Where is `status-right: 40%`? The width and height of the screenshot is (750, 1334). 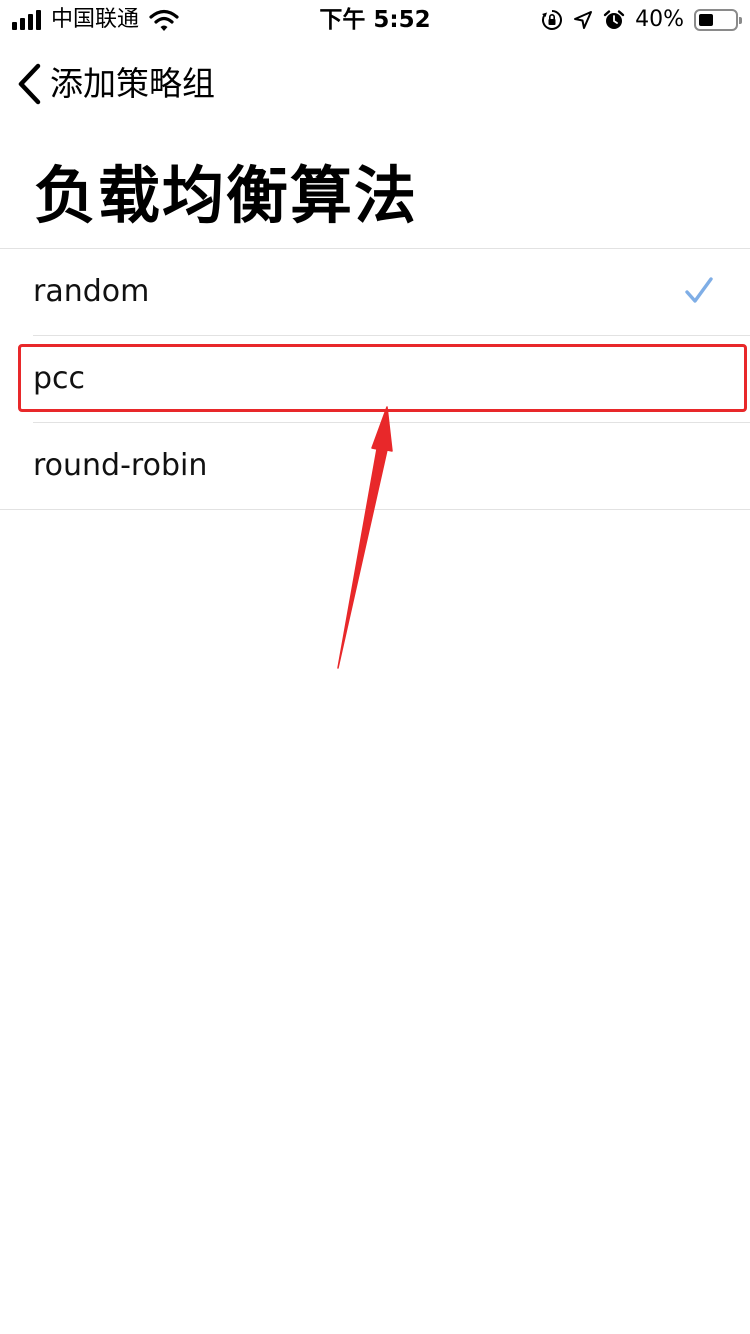 status-right: 40% is located at coordinates (641, 20).